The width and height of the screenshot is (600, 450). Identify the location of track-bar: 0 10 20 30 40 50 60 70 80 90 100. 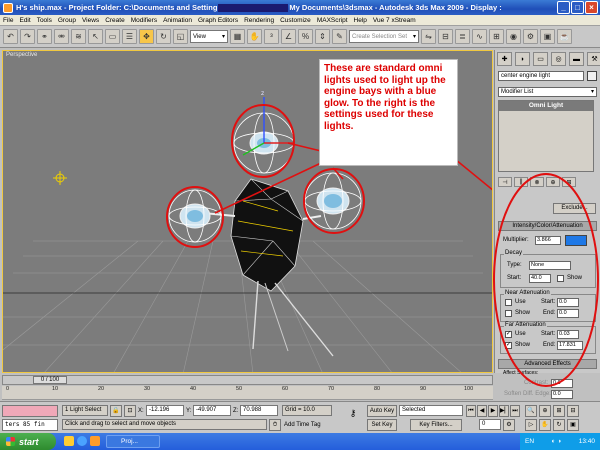
(247, 393).